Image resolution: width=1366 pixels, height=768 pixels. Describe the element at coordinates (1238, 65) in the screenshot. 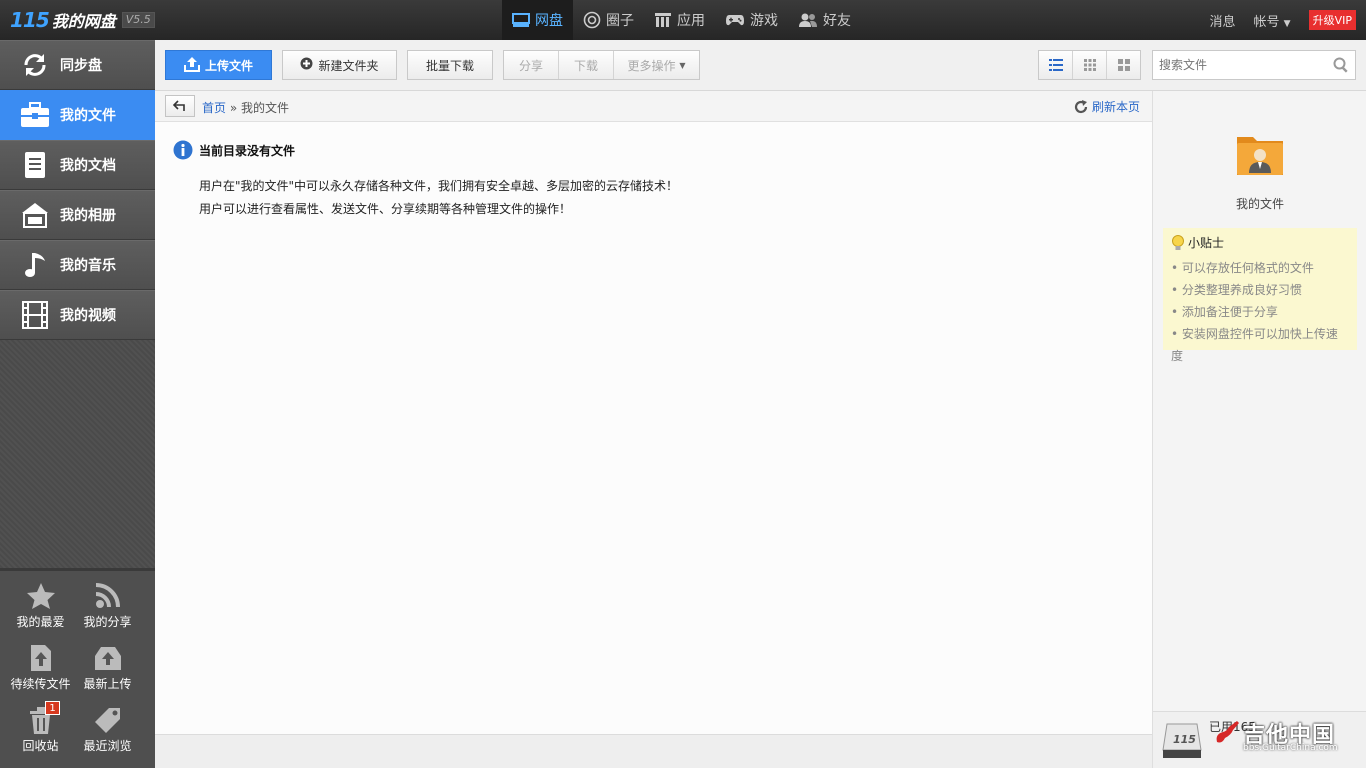

I see `search-input` at that location.